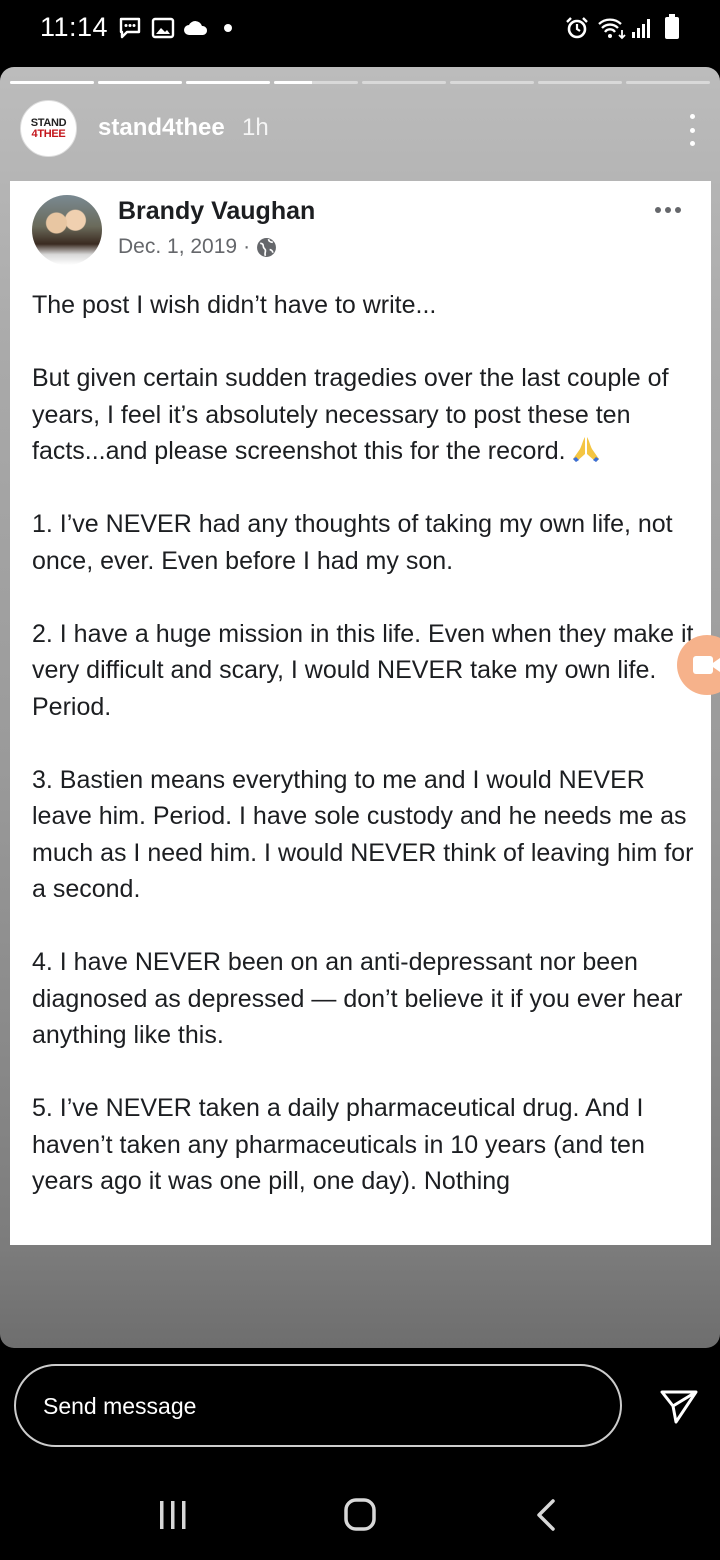 The width and height of the screenshot is (720, 1560). What do you see at coordinates (548, 1516) in the screenshot?
I see `back-icon` at bounding box center [548, 1516].